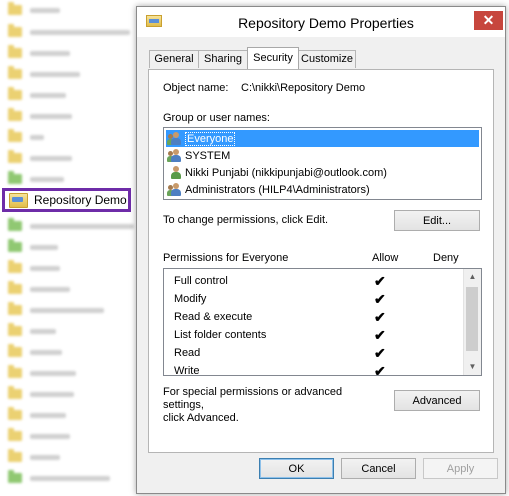 The width and height of the screenshot is (509, 496). I want to click on list-item: Nikki Punjabi (nikkipunjabi@outlook.com), so click(322, 172).